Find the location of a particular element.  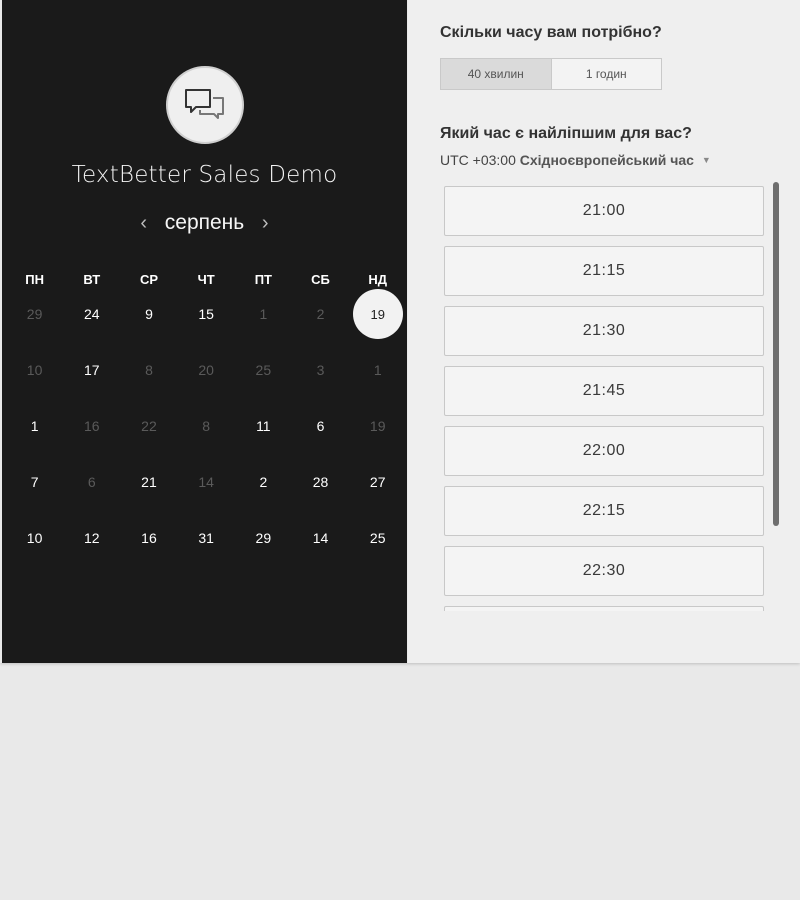

duration-selector: 40 хвилин 1 годин is located at coordinates (551, 74).